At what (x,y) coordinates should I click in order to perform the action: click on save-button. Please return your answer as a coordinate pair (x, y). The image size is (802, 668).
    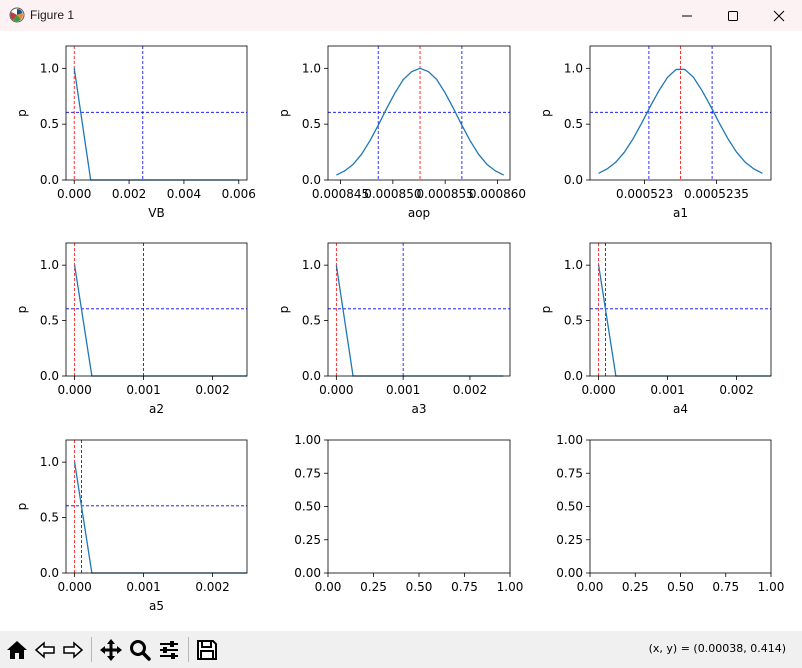
    Looking at the image, I should click on (207, 650).